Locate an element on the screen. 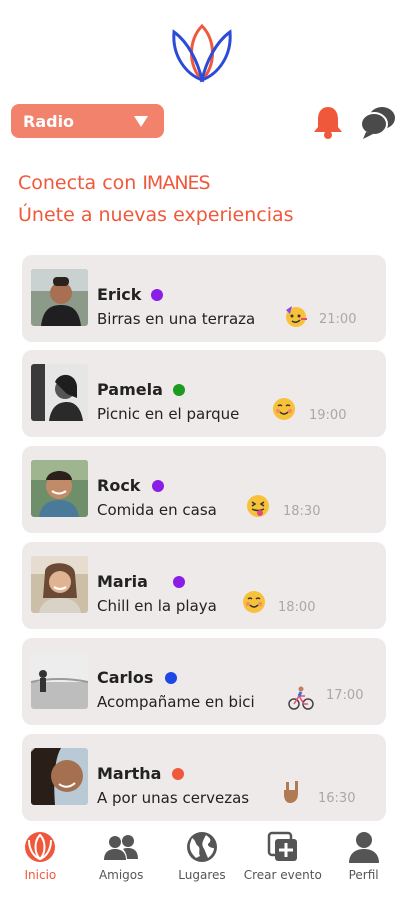 Image resolution: width=404 pixels, height=900 pixels. card-name: Erick is located at coordinates (119, 294).